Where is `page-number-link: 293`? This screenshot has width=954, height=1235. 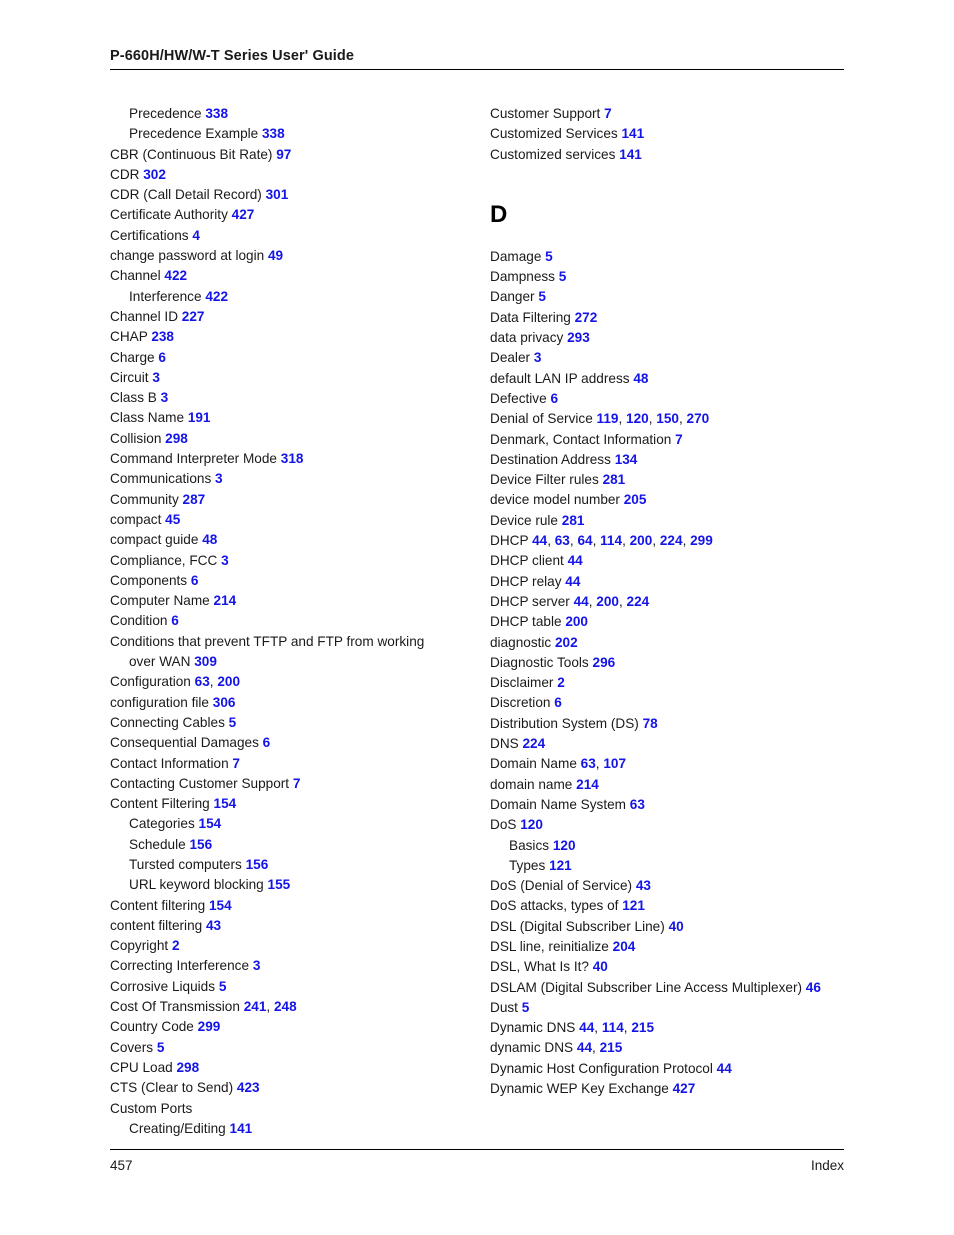 page-number-link: 293 is located at coordinates (578, 337).